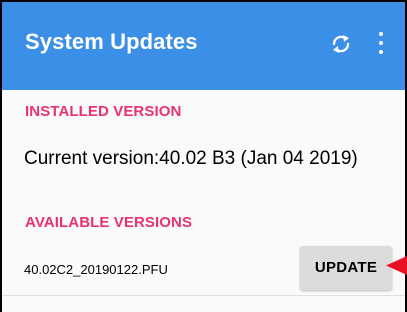 This screenshot has width=407, height=312. Describe the element at coordinates (109, 222) in the screenshot. I see `available-versions-header: AVAILABLE VERSIONS` at that location.